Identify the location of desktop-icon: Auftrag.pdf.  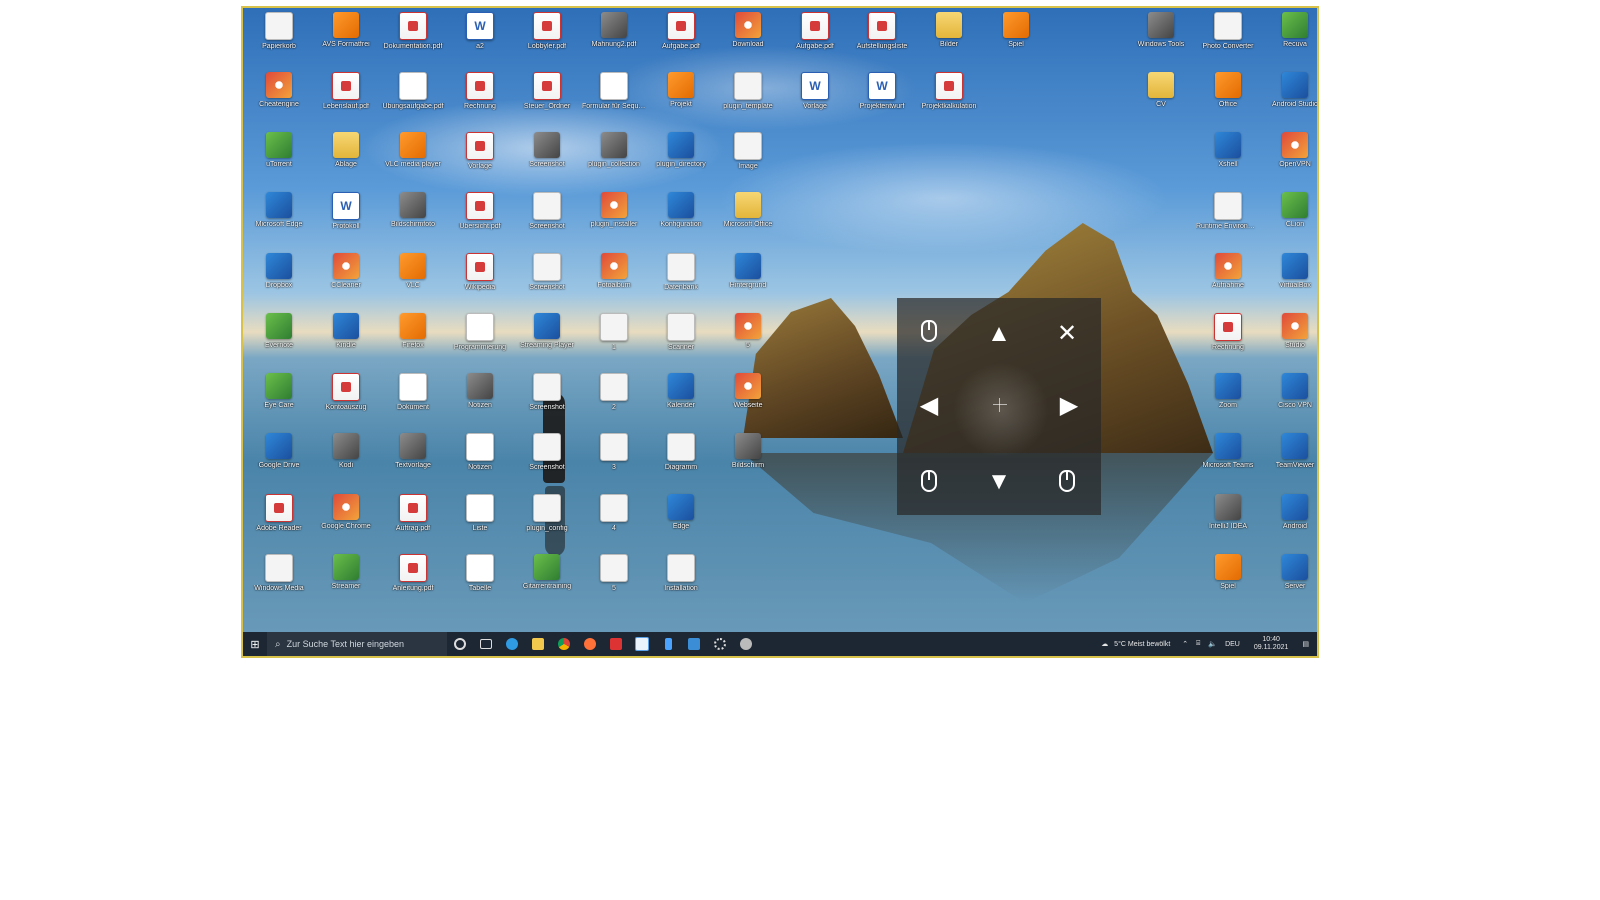
(413, 521).